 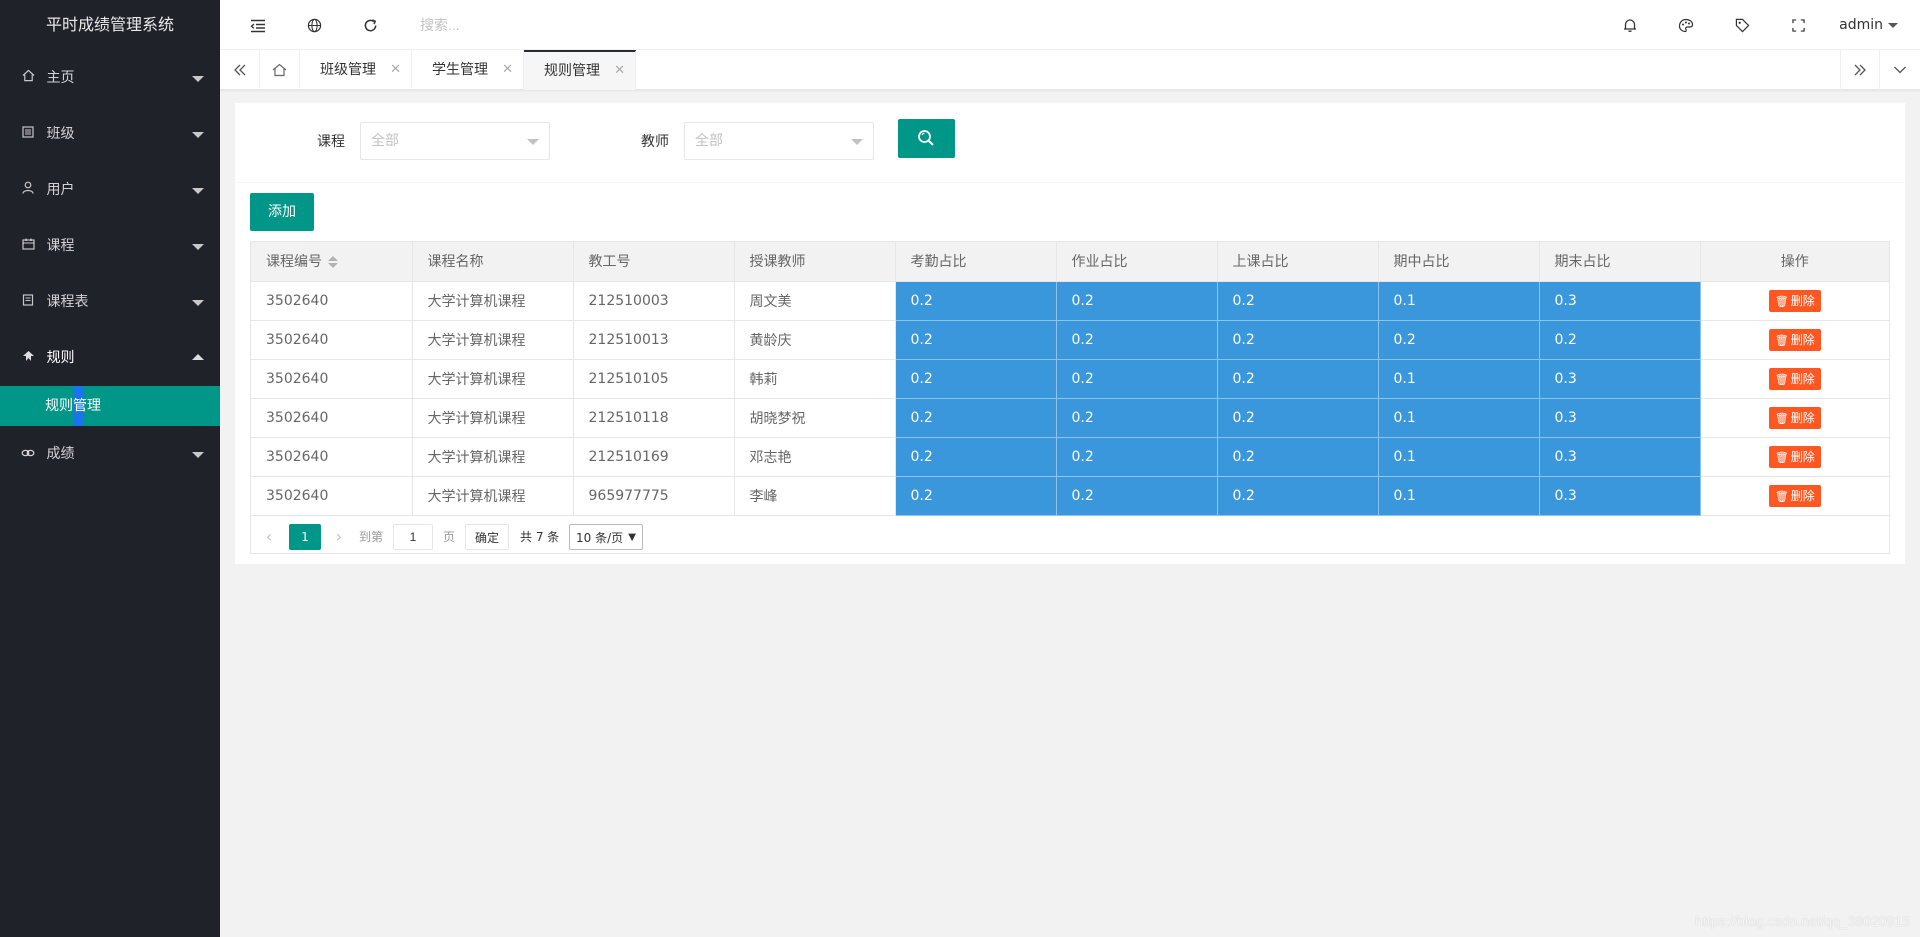 What do you see at coordinates (269, 537) in the screenshot?
I see `prev-page-chevron-left-icon: ‹` at bounding box center [269, 537].